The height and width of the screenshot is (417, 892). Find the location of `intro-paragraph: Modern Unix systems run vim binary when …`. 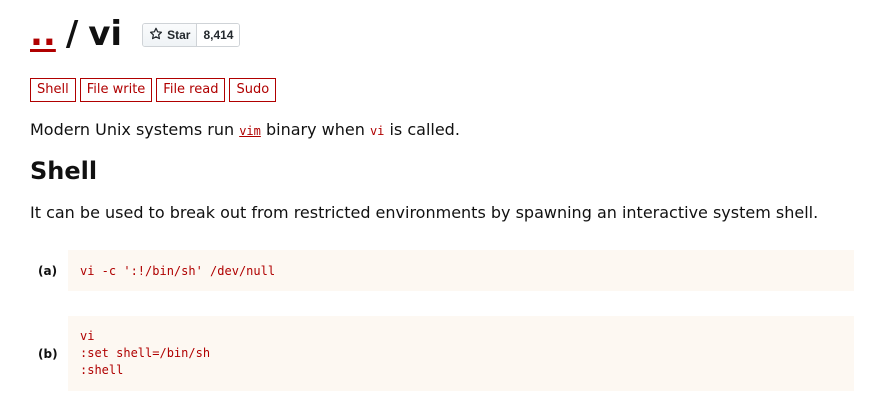

intro-paragraph: Modern Unix systems run vim binary when … is located at coordinates (245, 130).